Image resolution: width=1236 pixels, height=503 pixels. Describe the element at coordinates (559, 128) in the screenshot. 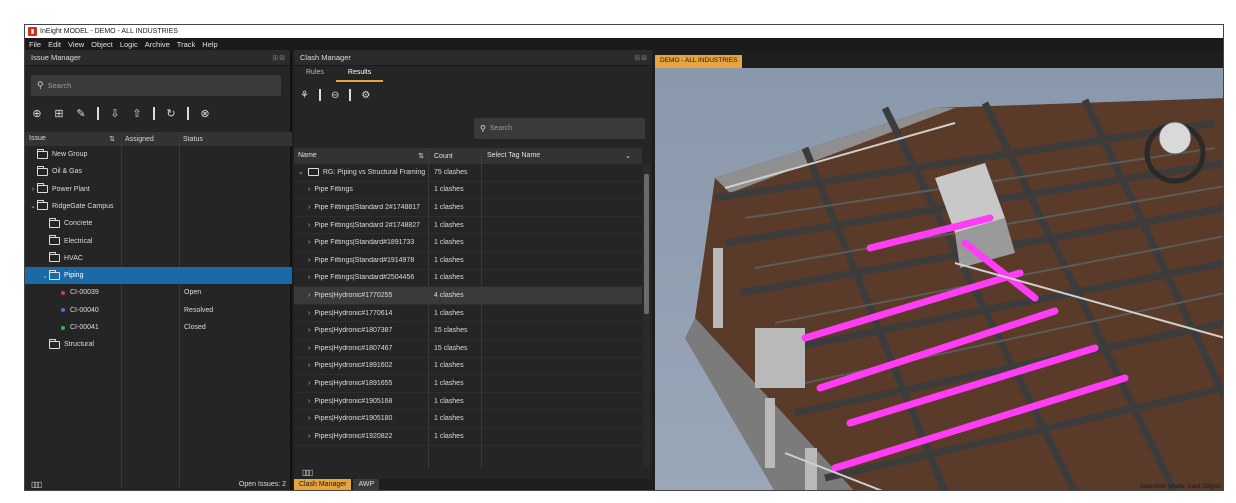

I see `clash-search-input: ⚲ Search` at that location.